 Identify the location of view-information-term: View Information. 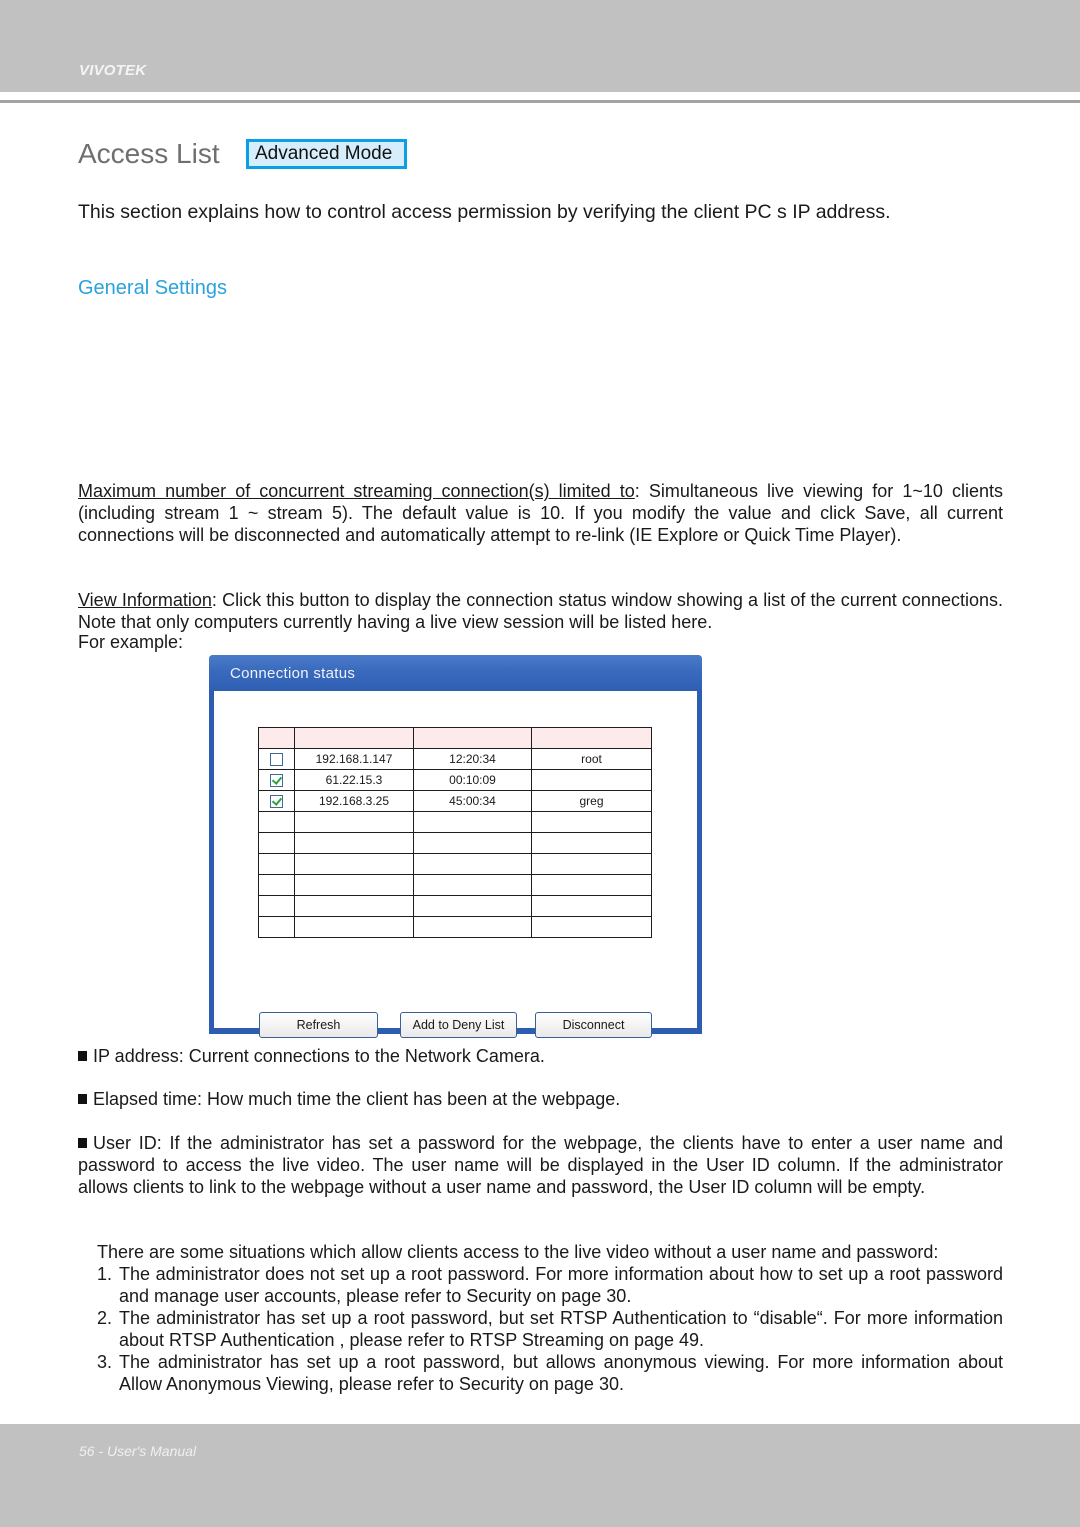
(145, 600).